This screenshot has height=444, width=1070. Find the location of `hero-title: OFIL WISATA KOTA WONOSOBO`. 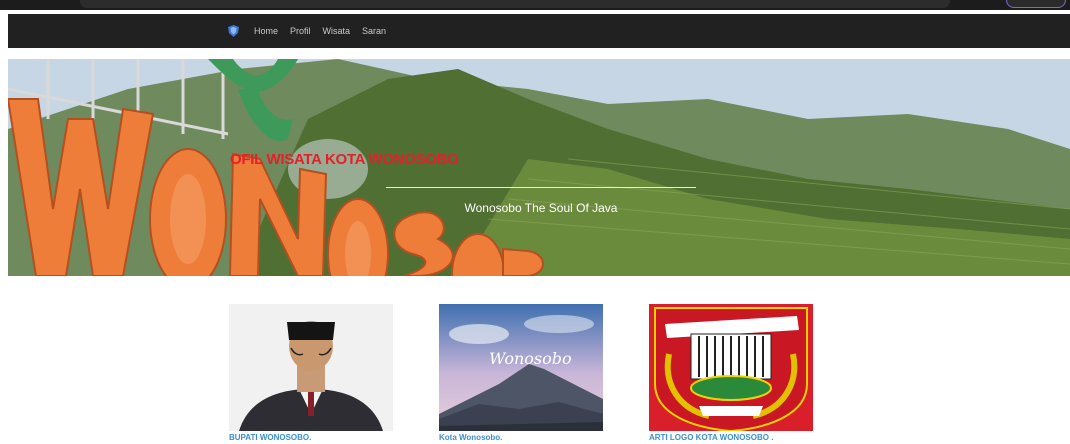

hero-title: OFIL WISATA KOTA WONOSOBO is located at coordinates (344, 159).